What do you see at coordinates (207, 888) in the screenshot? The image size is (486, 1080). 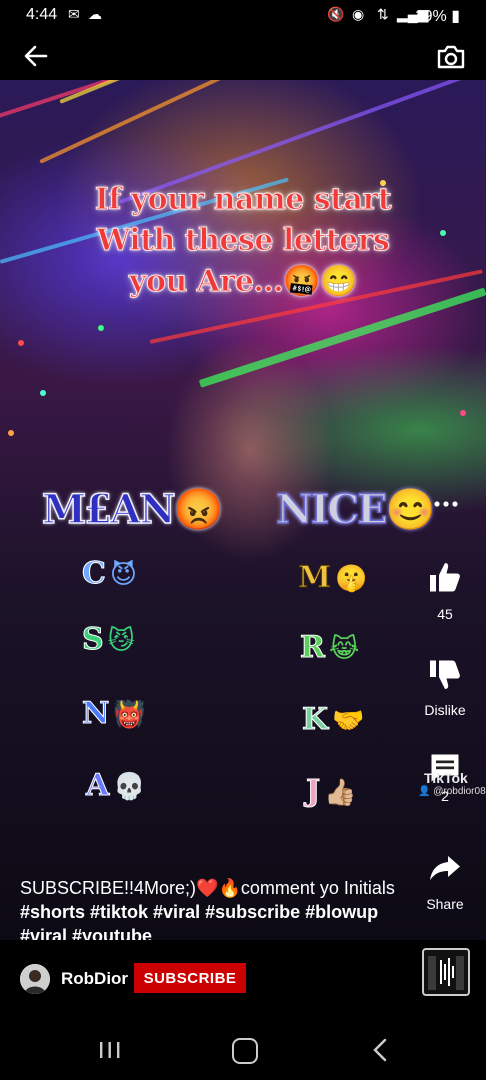 I see `caption-text: SUBSCRIBE!!4More;)❤️🔥comment yo Initials` at bounding box center [207, 888].